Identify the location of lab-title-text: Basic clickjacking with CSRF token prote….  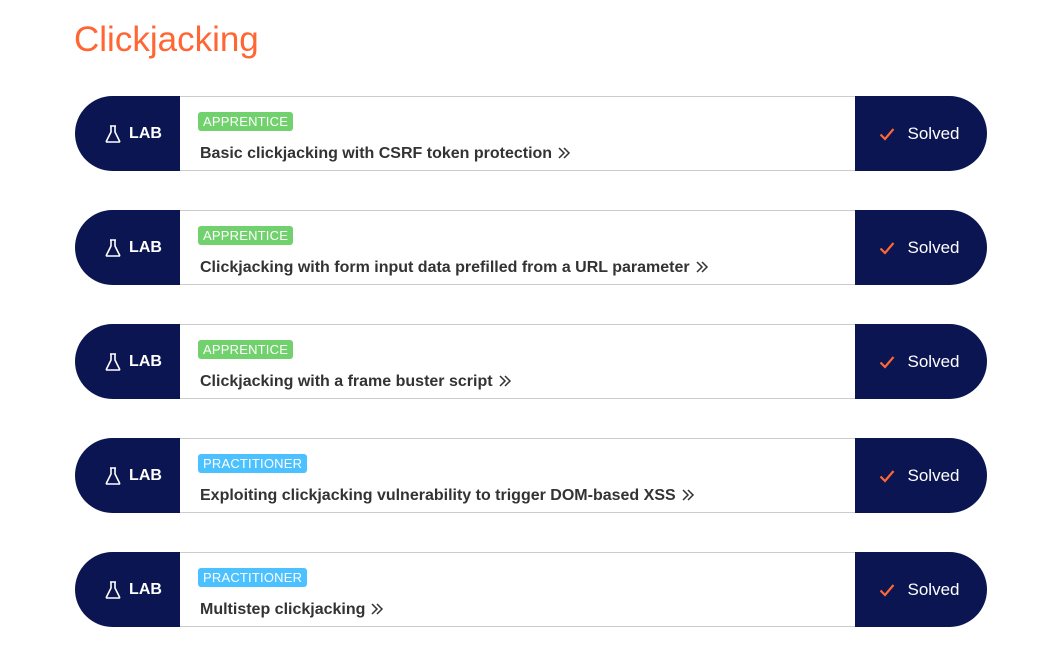
(376, 153).